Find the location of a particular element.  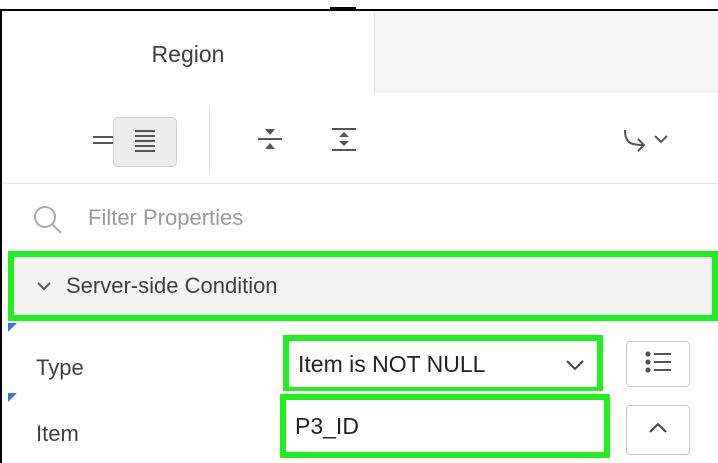

item-input: P3_ID is located at coordinates (445, 426).